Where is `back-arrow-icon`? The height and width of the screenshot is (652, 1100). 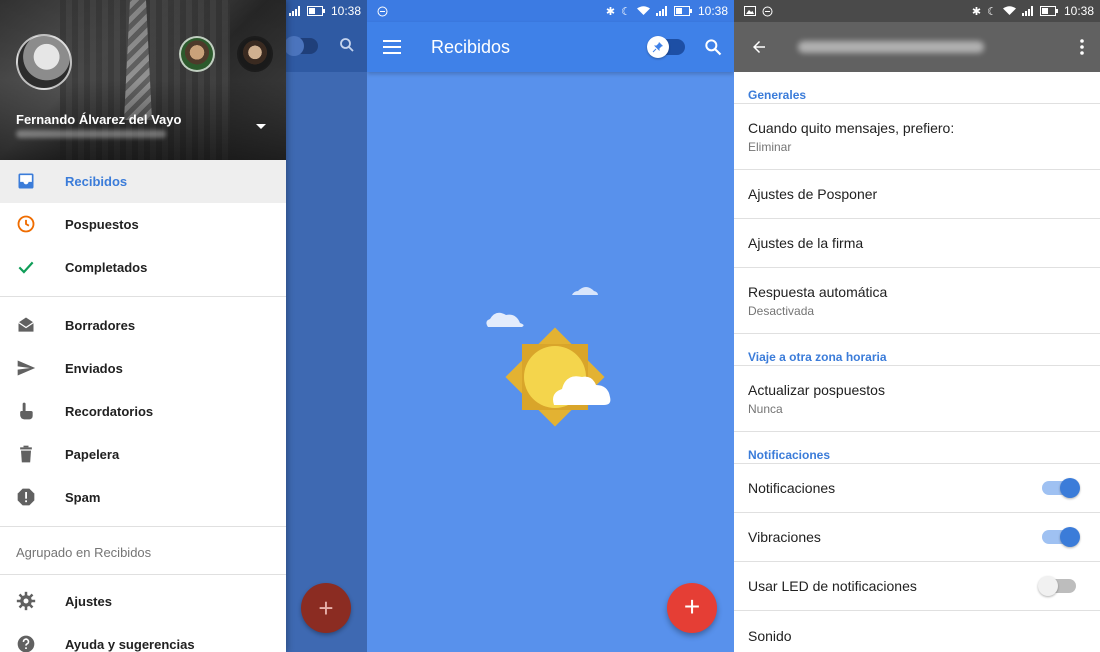 back-arrow-icon is located at coordinates (759, 47).